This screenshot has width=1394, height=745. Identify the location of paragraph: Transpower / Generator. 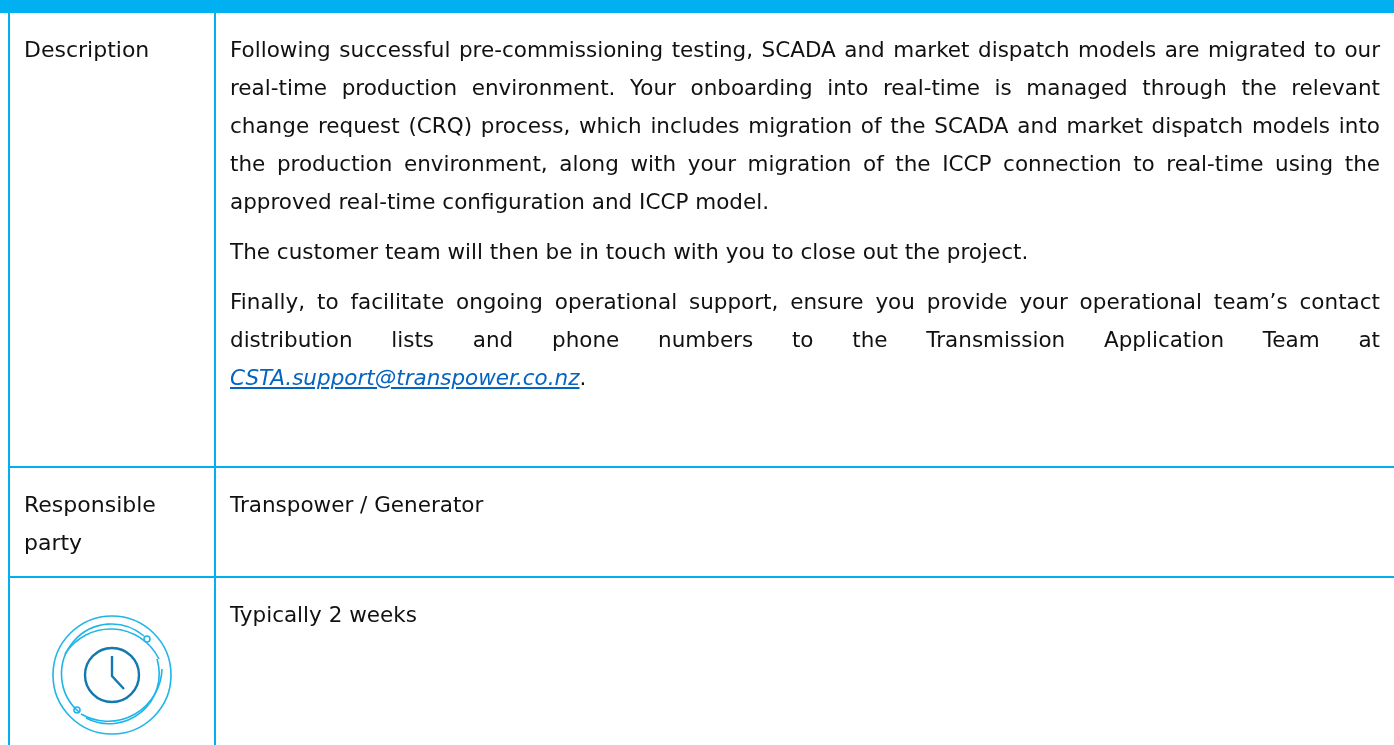
(357, 505).